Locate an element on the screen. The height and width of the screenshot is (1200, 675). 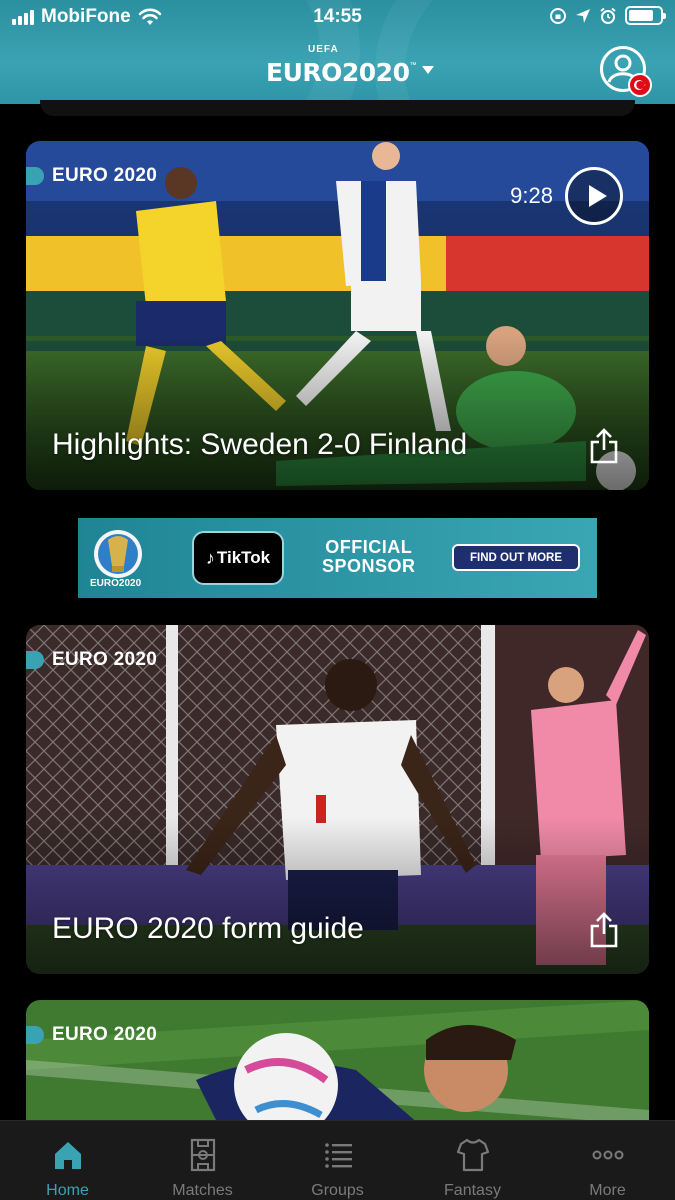
tab-label: Groups is located at coordinates (337, 1190).